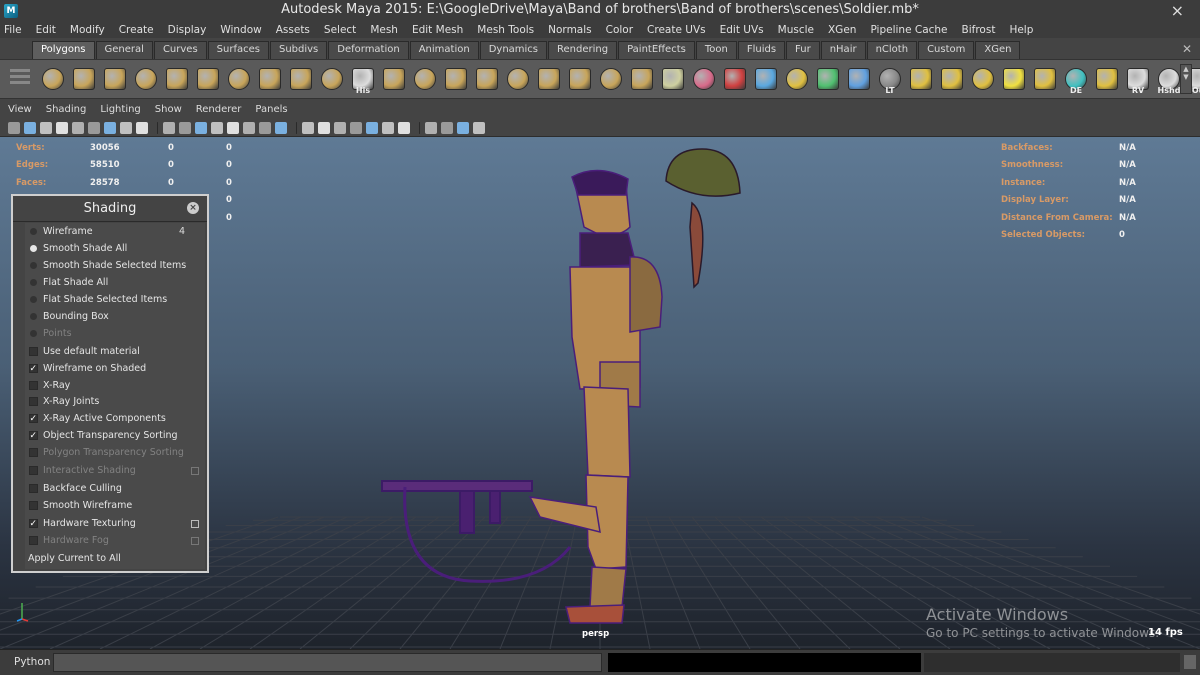 The height and width of the screenshot is (675, 1200). Describe the element at coordinates (1187, 49) in the screenshot. I see `shelf-close-icon: ✕` at that location.